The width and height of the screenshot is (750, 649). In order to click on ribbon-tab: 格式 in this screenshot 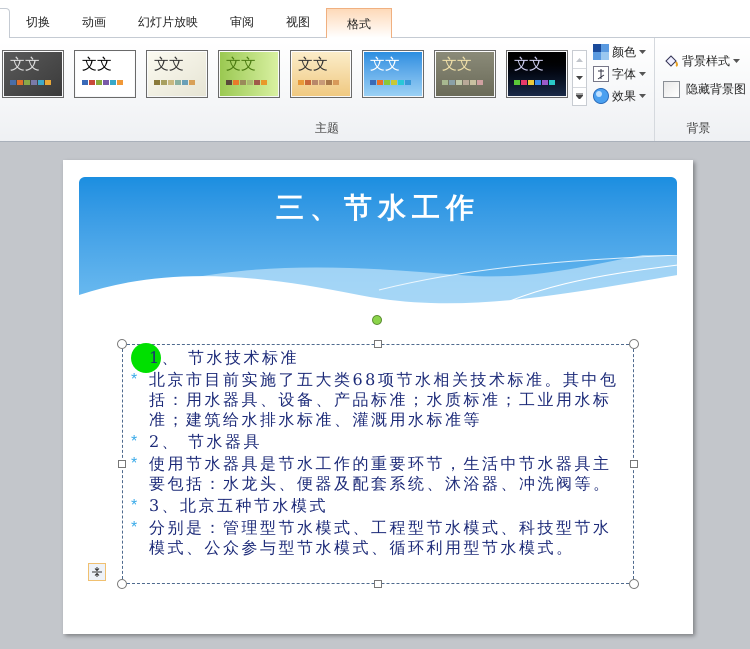, I will do `click(359, 23)`.